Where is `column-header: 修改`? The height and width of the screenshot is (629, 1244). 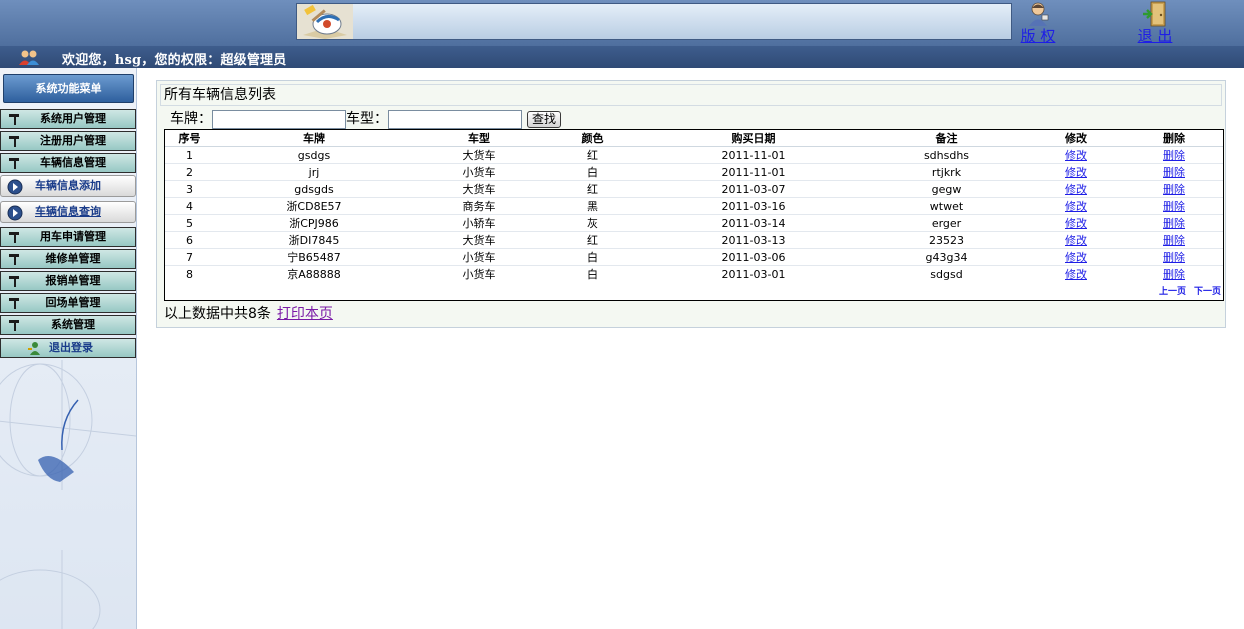
column-header: 修改 is located at coordinates (1076, 138).